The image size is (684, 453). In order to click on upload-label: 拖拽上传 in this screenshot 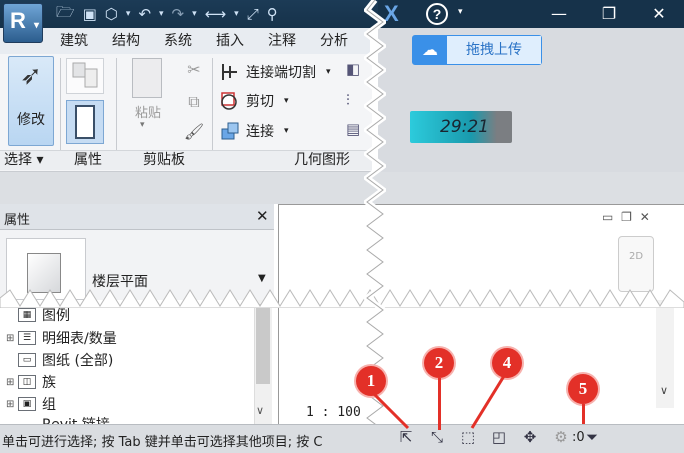, I will do `click(494, 50)`.